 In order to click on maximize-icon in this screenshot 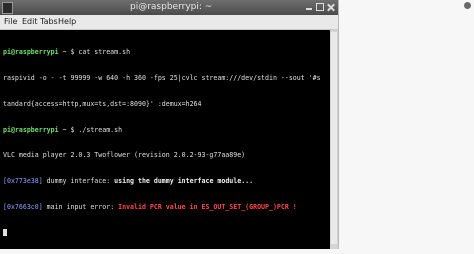, I will do `click(320, 7)`.